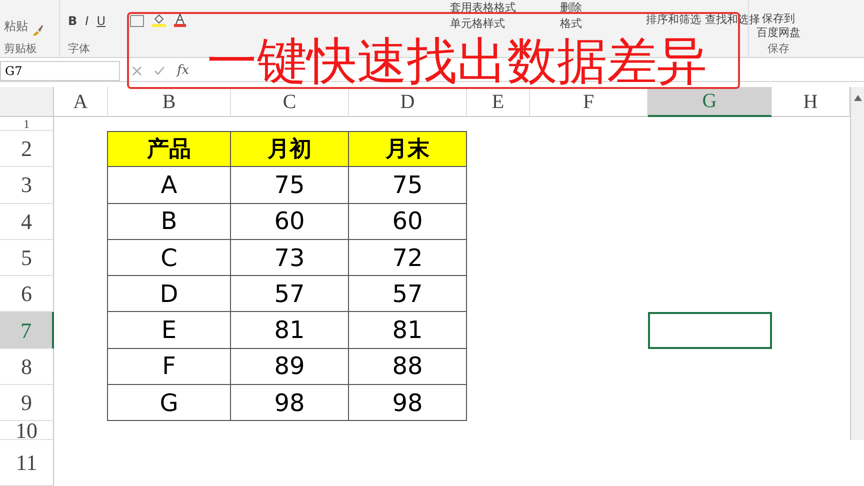 Image resolution: width=864 pixels, height=486 pixels. I want to click on row-header: 7, so click(27, 330).